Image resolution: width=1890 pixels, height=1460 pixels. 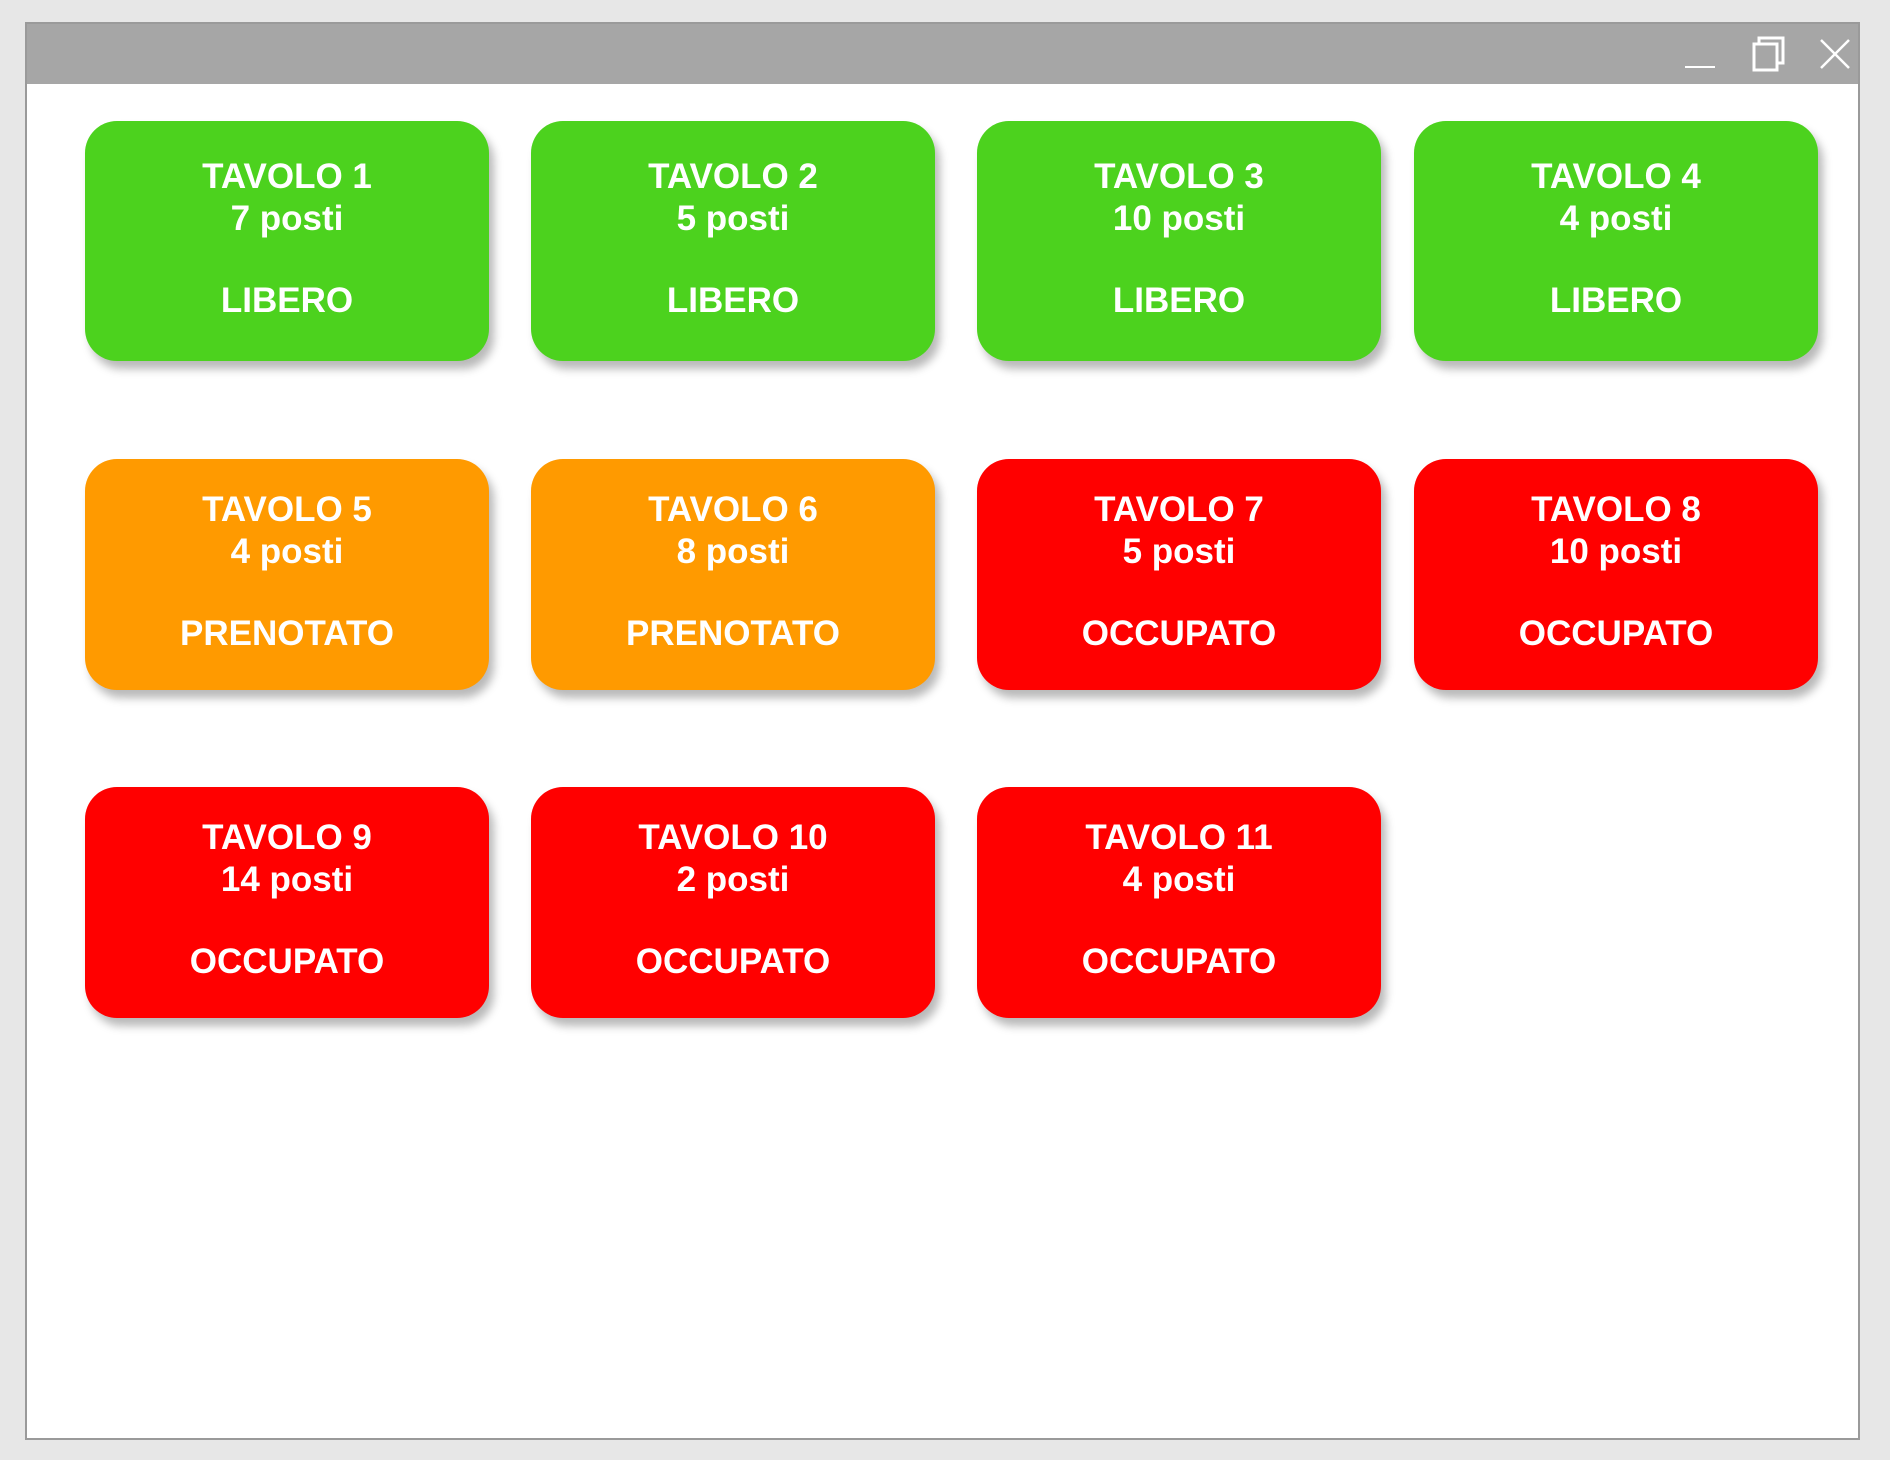 What do you see at coordinates (1616, 241) in the screenshot?
I see `table-card: TAVOLO 4 4 posti LIBERO` at bounding box center [1616, 241].